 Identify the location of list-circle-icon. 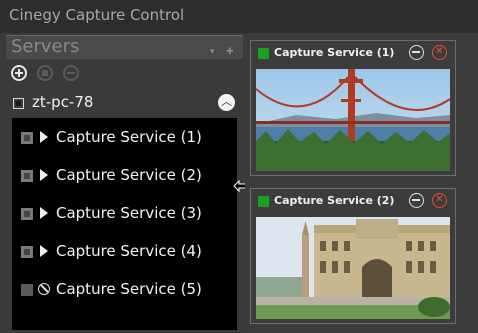
(45, 73).